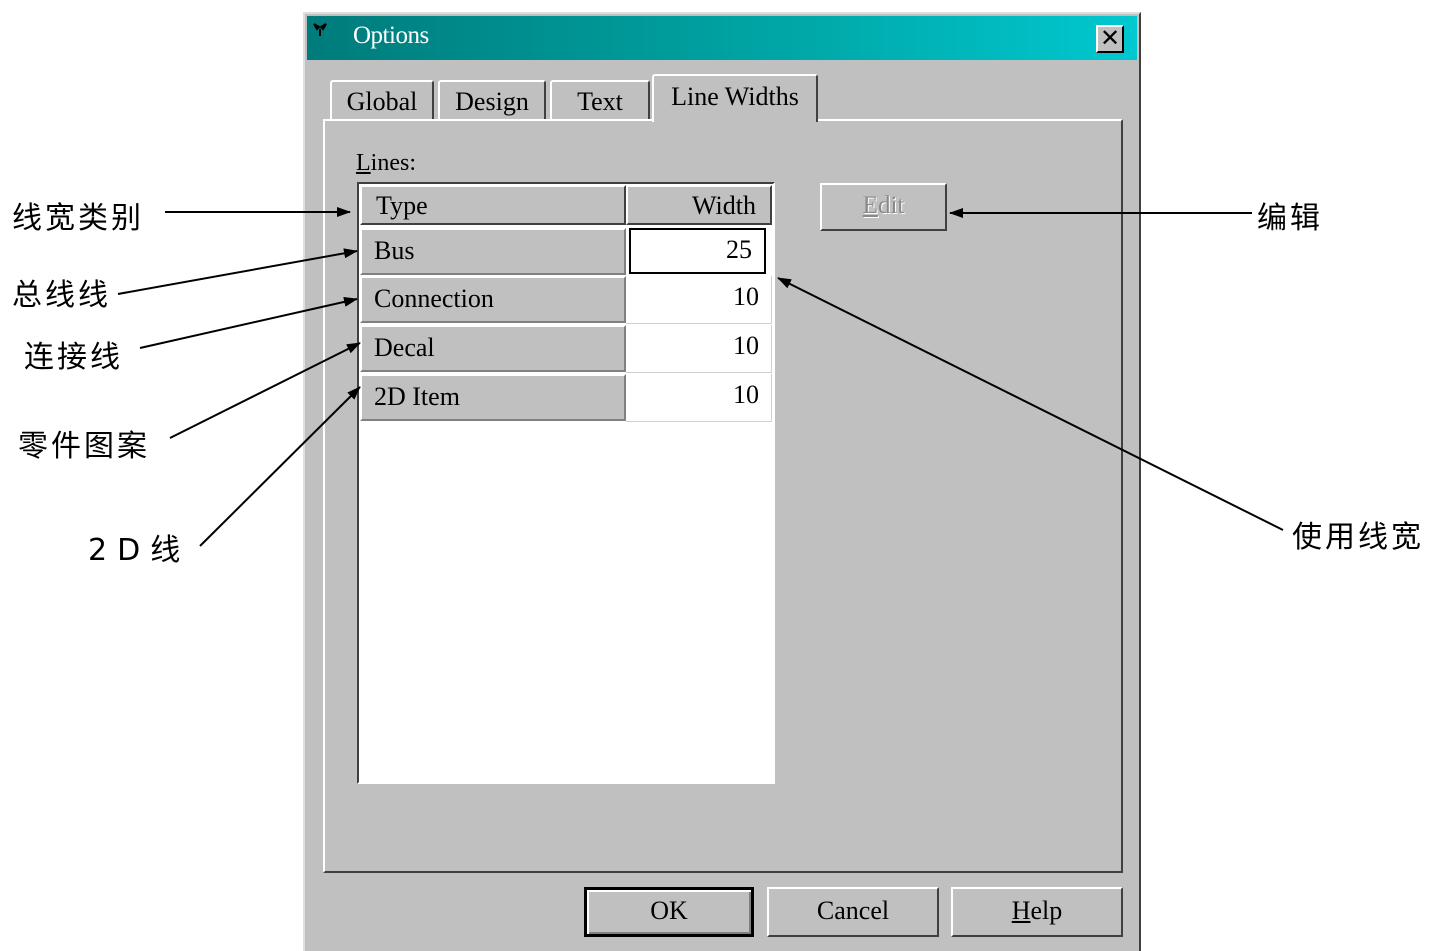 Image resolution: width=1442 pixels, height=951 pixels. What do you see at coordinates (669, 912) in the screenshot?
I see `ok-button: OK` at bounding box center [669, 912].